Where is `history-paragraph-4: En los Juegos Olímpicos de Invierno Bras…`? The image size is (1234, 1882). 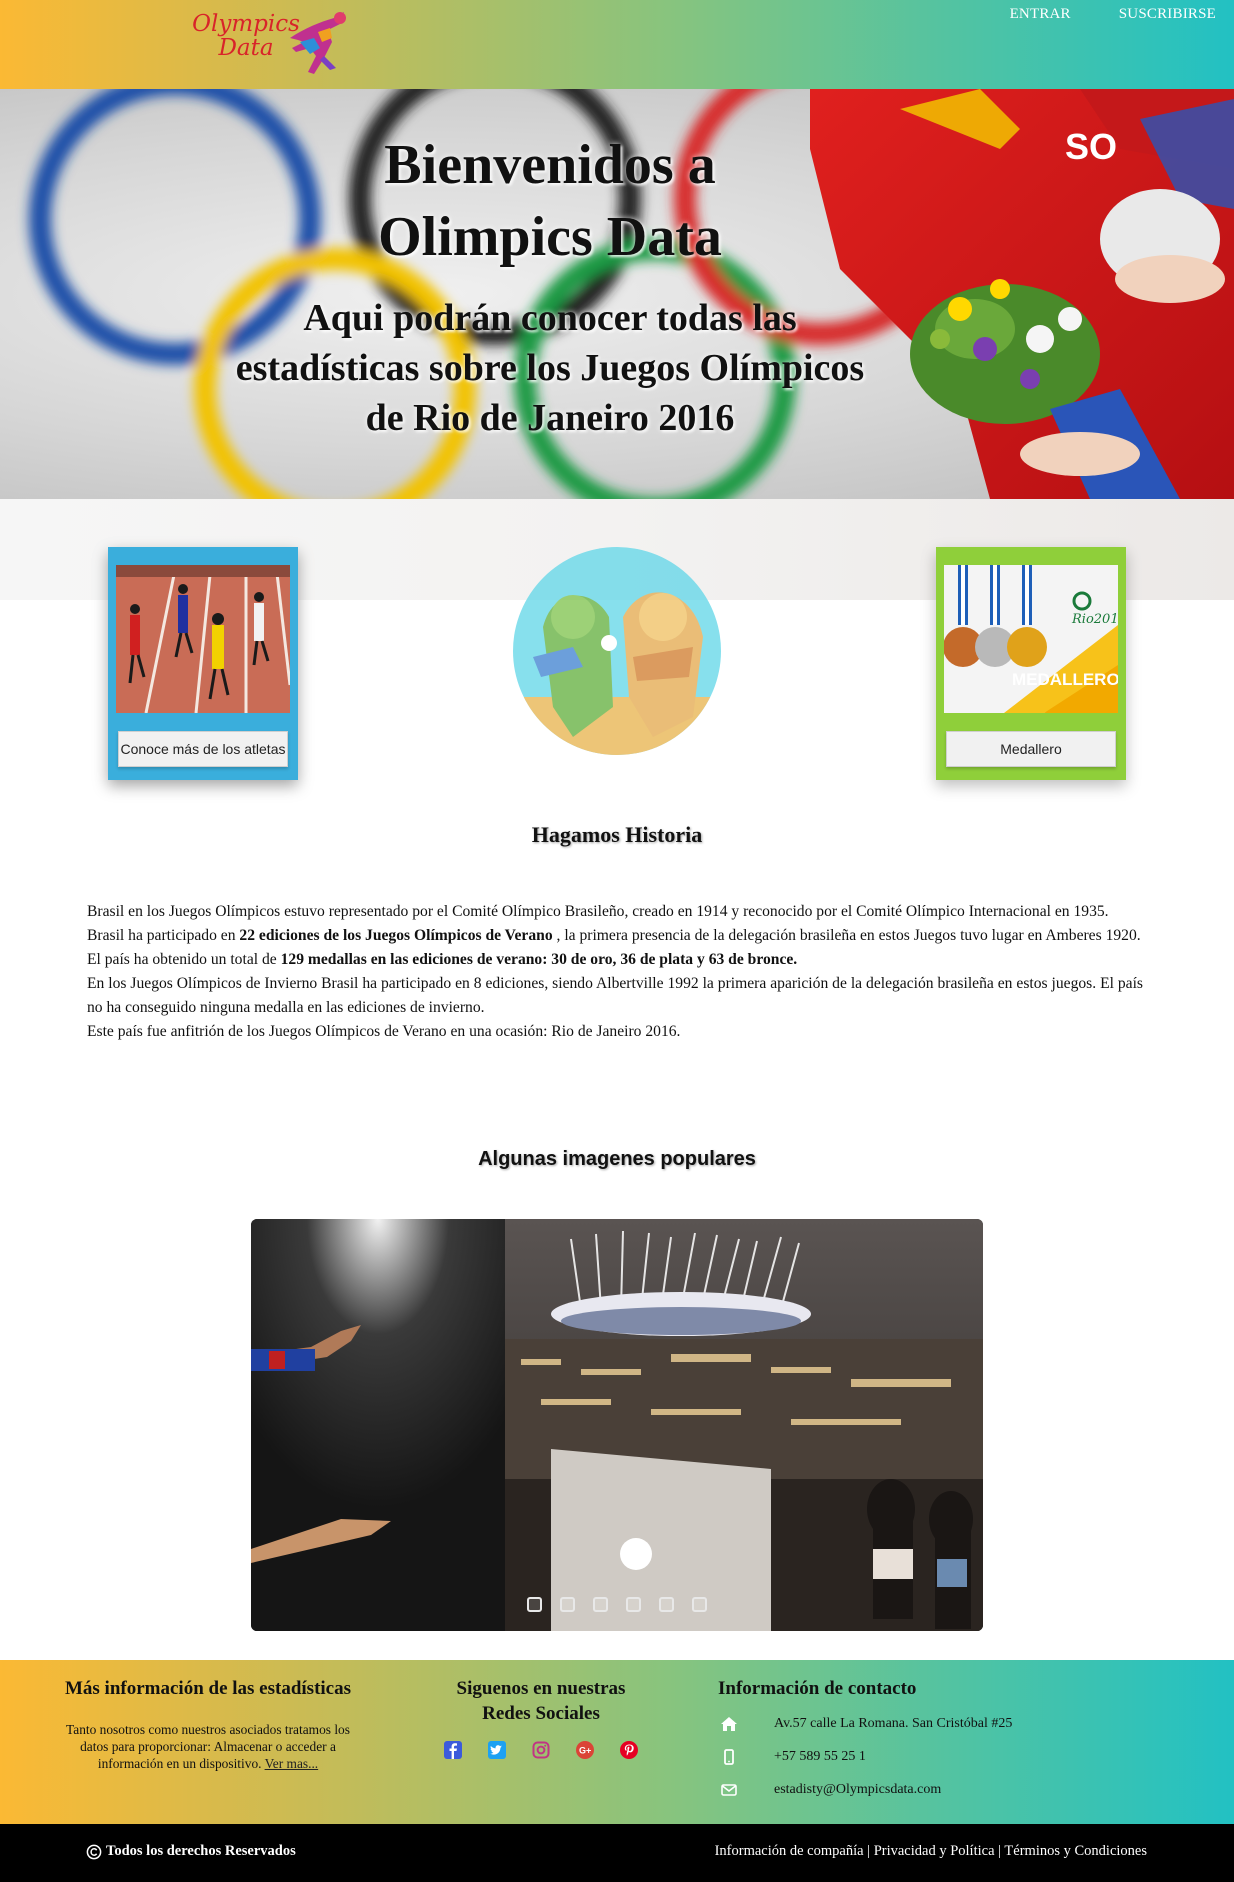 history-paragraph-4: En los Juegos Olímpicos de Invierno Bras… is located at coordinates (615, 995).